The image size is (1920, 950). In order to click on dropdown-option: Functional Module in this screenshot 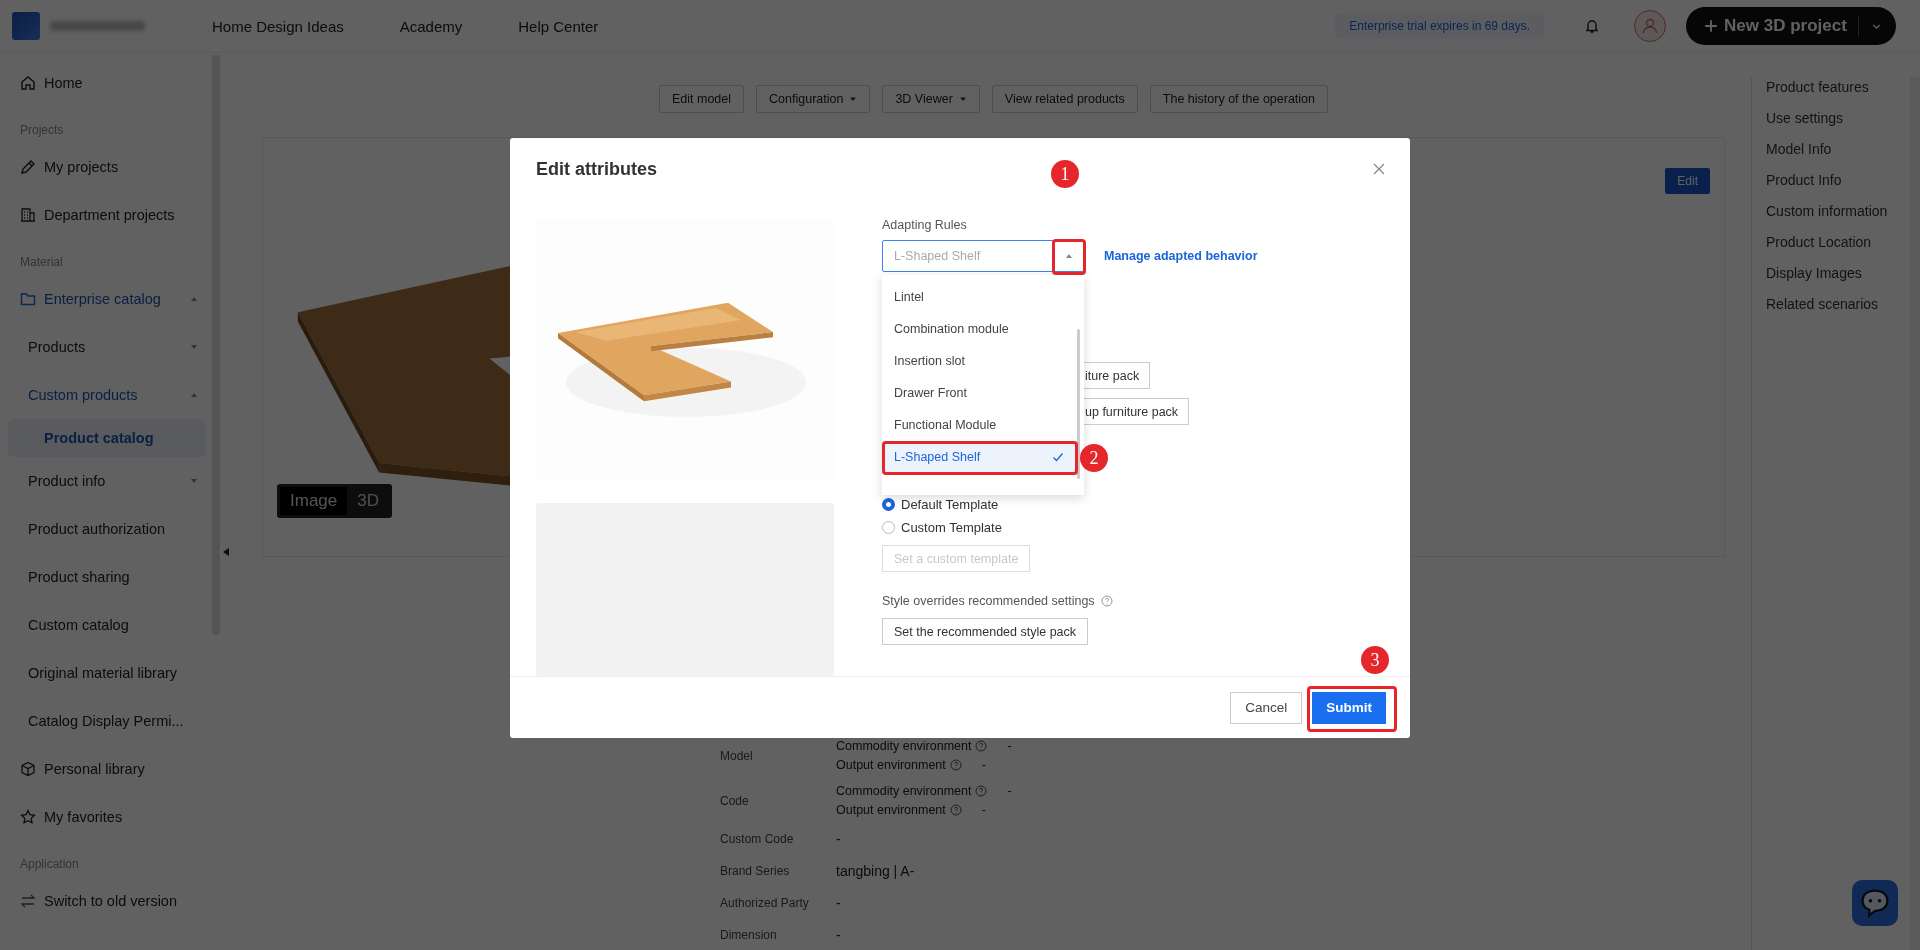, I will do `click(979, 425)`.